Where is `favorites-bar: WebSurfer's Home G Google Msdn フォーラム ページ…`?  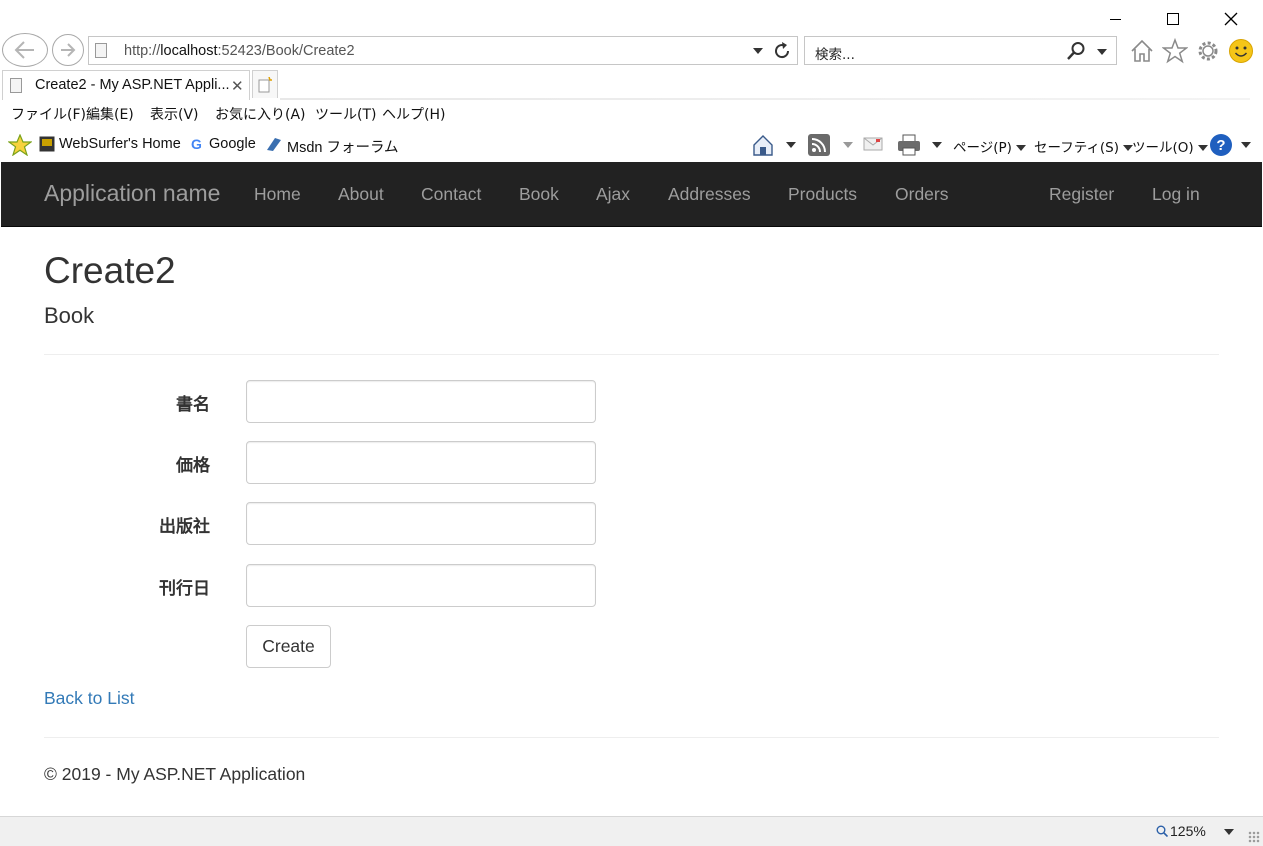 favorites-bar: WebSurfer's Home G Google Msdn フォーラム ページ… is located at coordinates (631, 145).